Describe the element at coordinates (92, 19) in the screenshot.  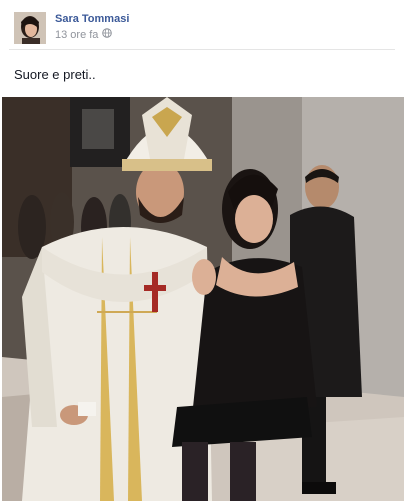
I see `author-name-link: Sara Tommasi` at that location.